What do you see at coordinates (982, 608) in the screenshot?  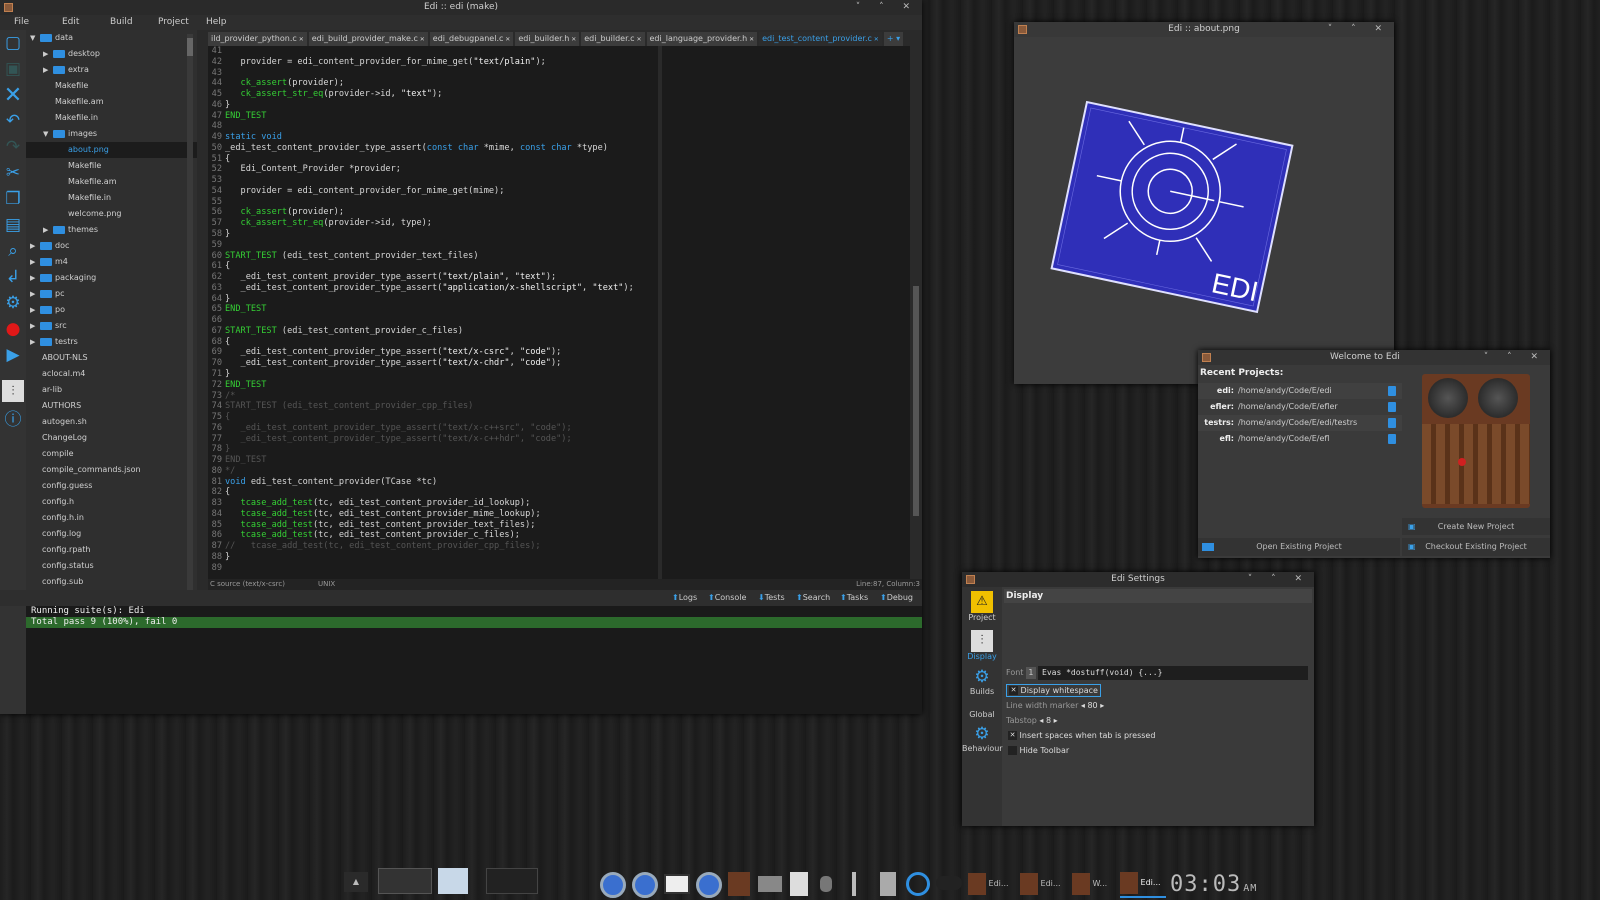 I see `nav-project: ⚠ Project` at bounding box center [982, 608].